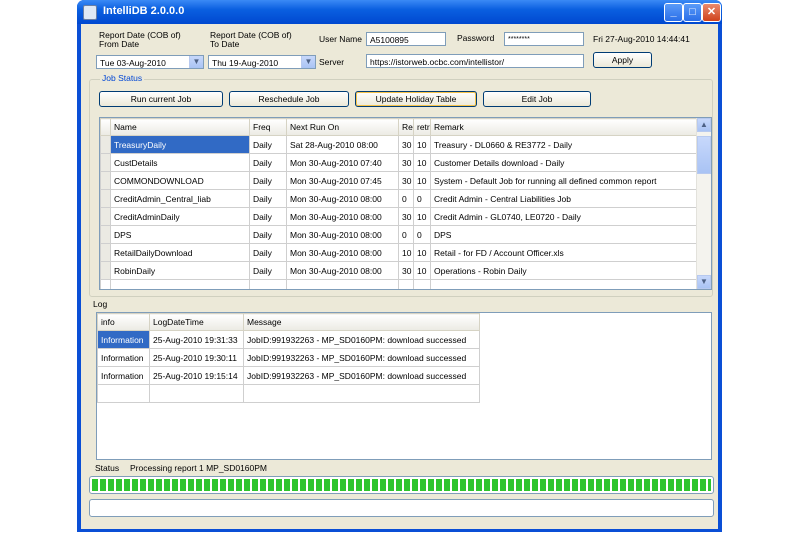 The image size is (800, 533). I want to click on password-input: ********, so click(544, 39).